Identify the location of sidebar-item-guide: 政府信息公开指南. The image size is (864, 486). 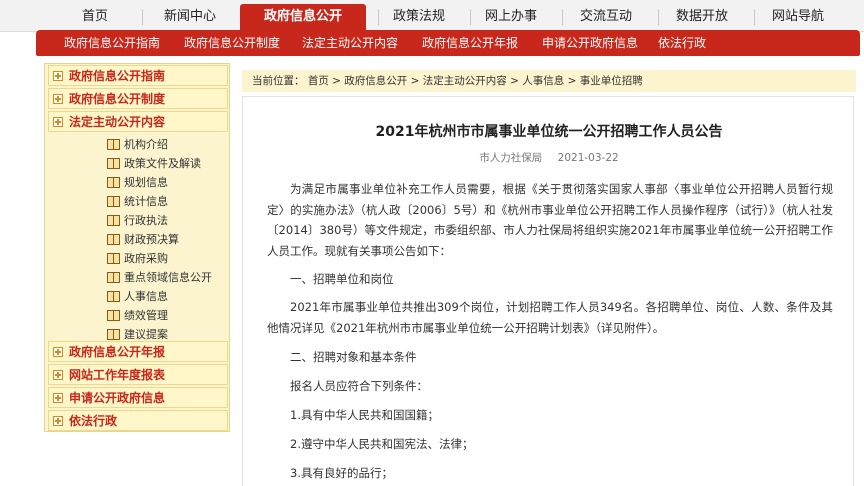
(138, 75).